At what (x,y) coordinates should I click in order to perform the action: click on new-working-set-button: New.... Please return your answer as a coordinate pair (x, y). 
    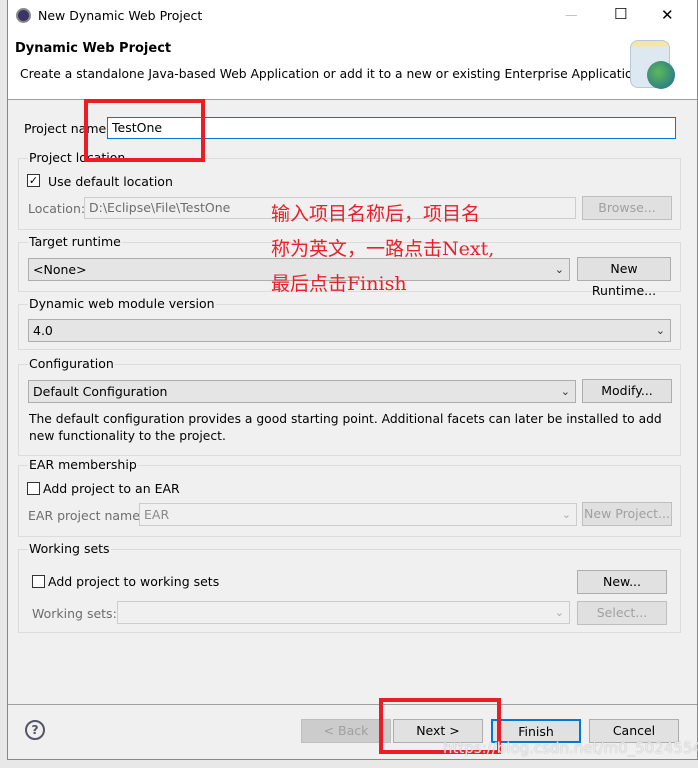
    Looking at the image, I should click on (622, 582).